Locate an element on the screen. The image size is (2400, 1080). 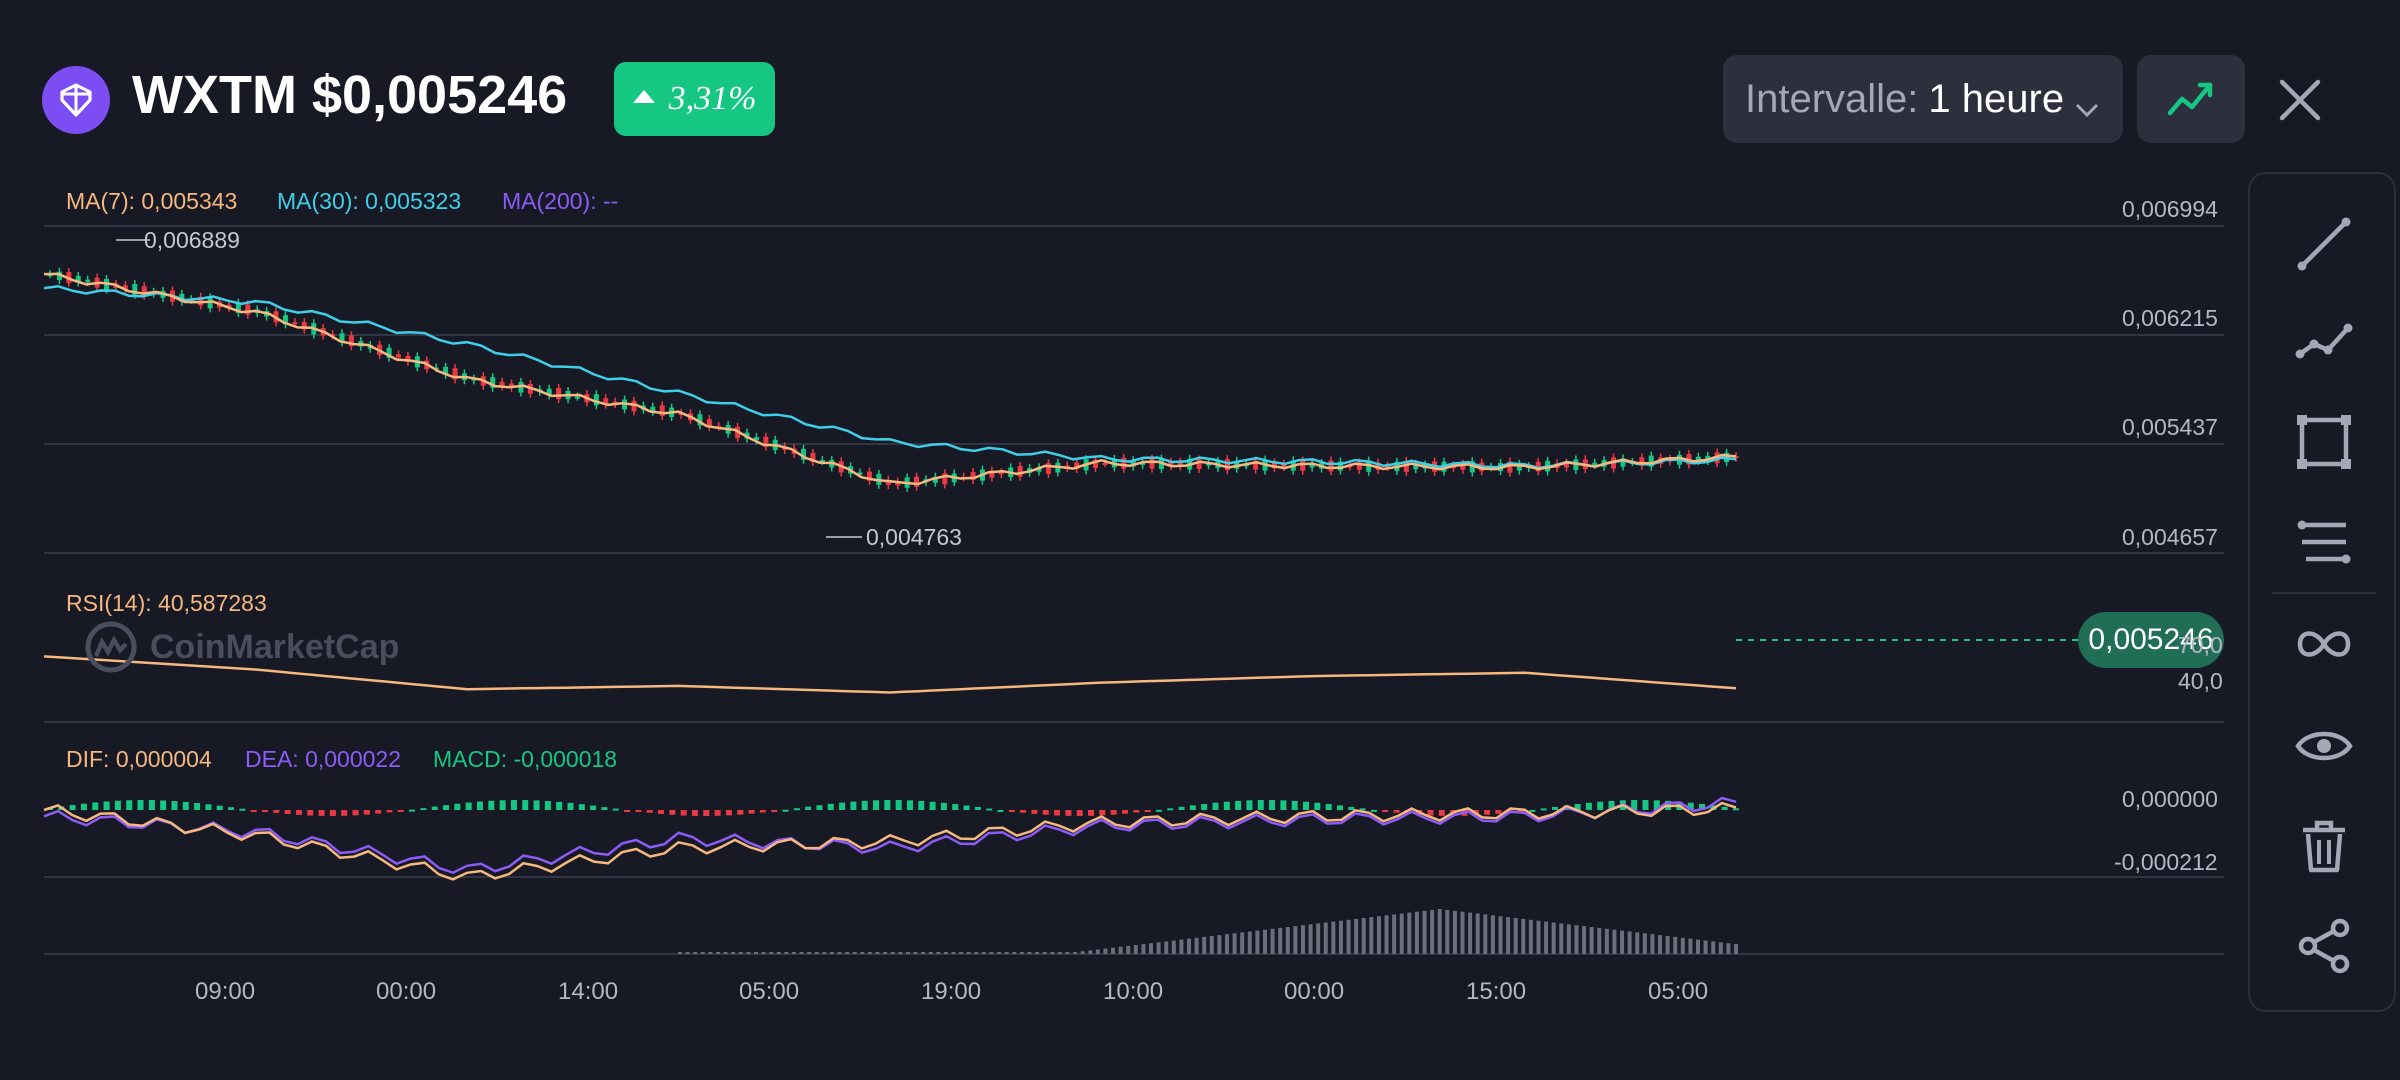
price-axis-label: 0,006994 is located at coordinates (2170, 209).